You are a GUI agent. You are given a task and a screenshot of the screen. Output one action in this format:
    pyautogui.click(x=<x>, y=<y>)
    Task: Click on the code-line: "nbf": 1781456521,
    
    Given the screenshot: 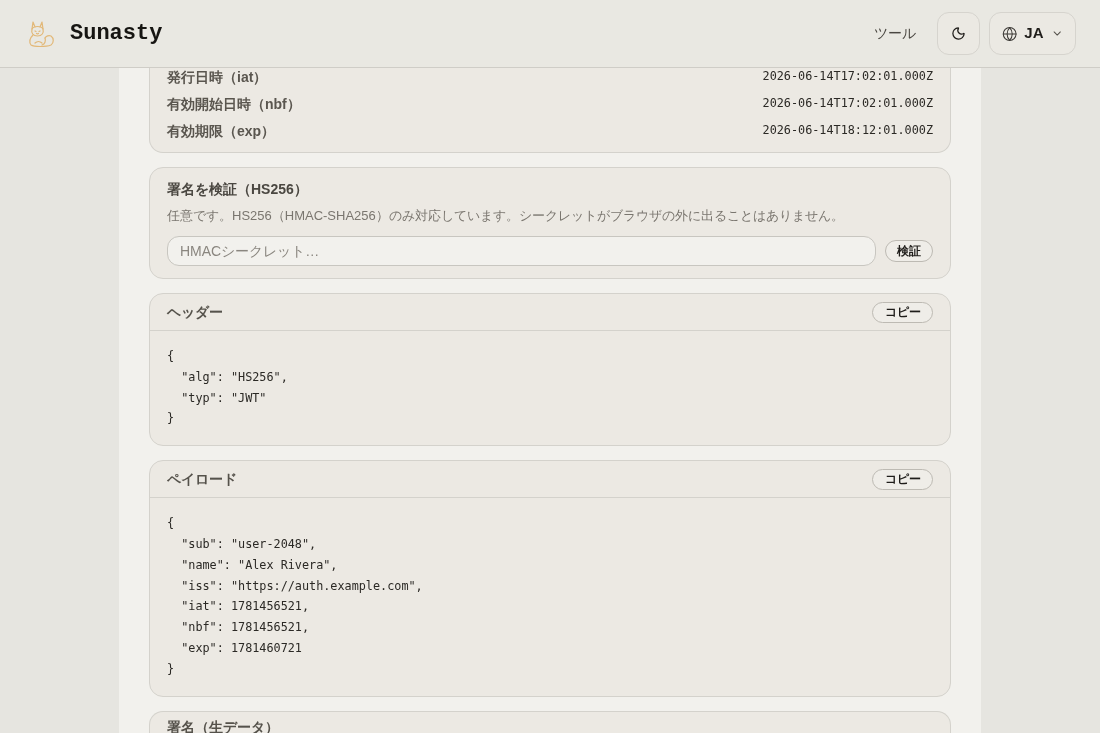 What is the action you would take?
    pyautogui.click(x=245, y=628)
    